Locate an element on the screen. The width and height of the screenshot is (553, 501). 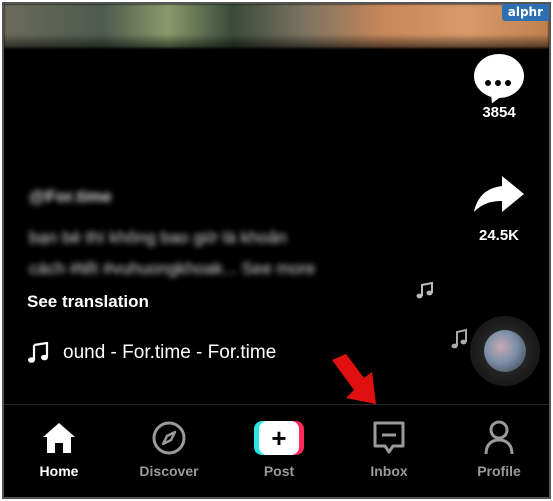
music-note-icon is located at coordinates (38, 352).